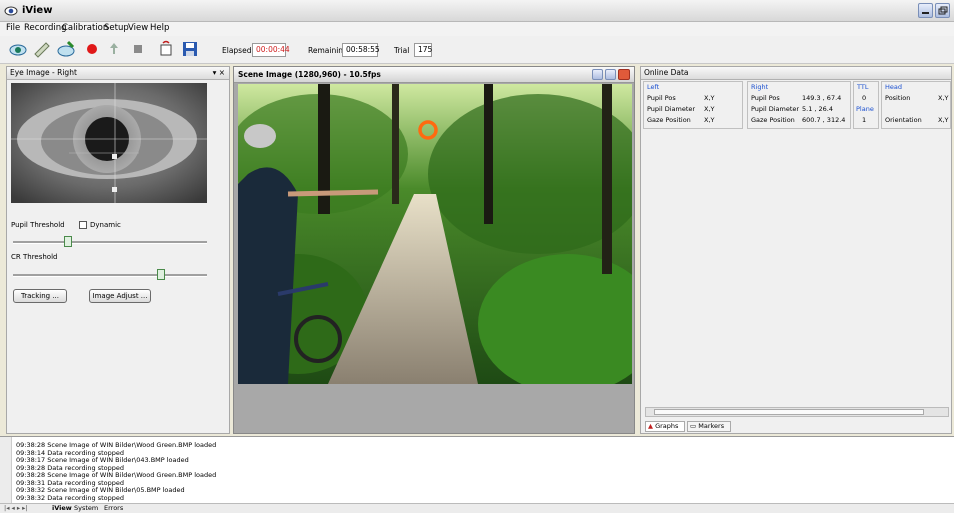  I want to click on log-nav-arrows-icon: |◂ ◂ ▸ ▸|, so click(16, 508).